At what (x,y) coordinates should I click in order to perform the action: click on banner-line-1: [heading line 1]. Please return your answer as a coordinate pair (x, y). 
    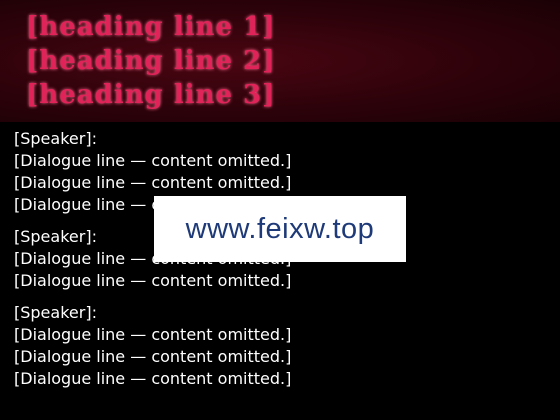
    Looking at the image, I should click on (151, 27).